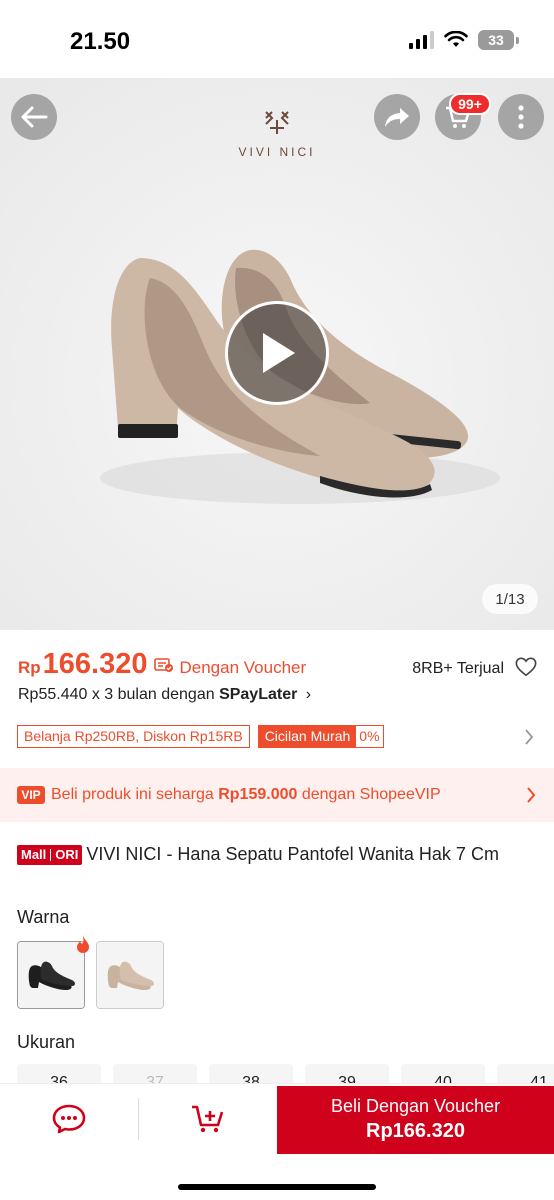 Image resolution: width=554 pixels, height=1200 pixels. Describe the element at coordinates (308, 694) in the screenshot. I see `chevron-right-icon: ›` at that location.